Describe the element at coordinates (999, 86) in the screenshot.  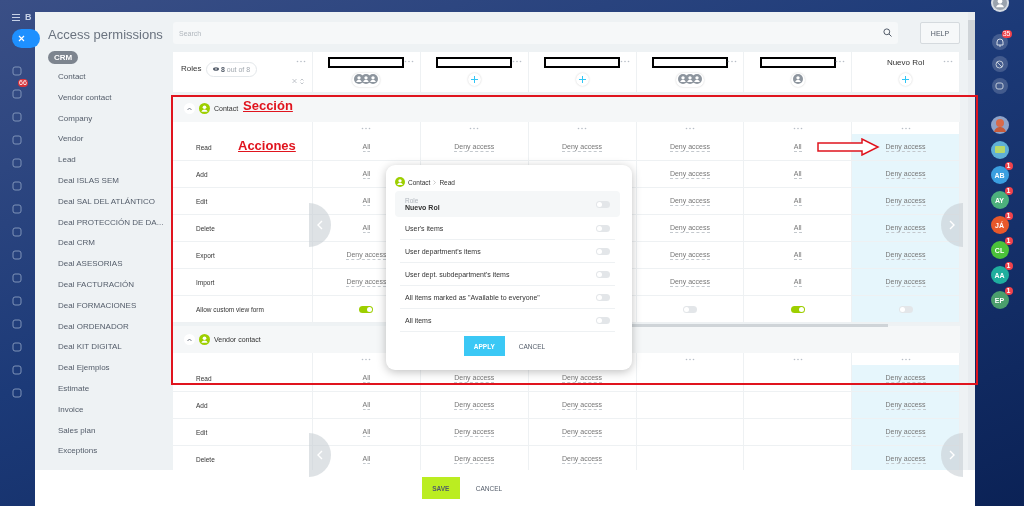
I see `chat-icon` at that location.